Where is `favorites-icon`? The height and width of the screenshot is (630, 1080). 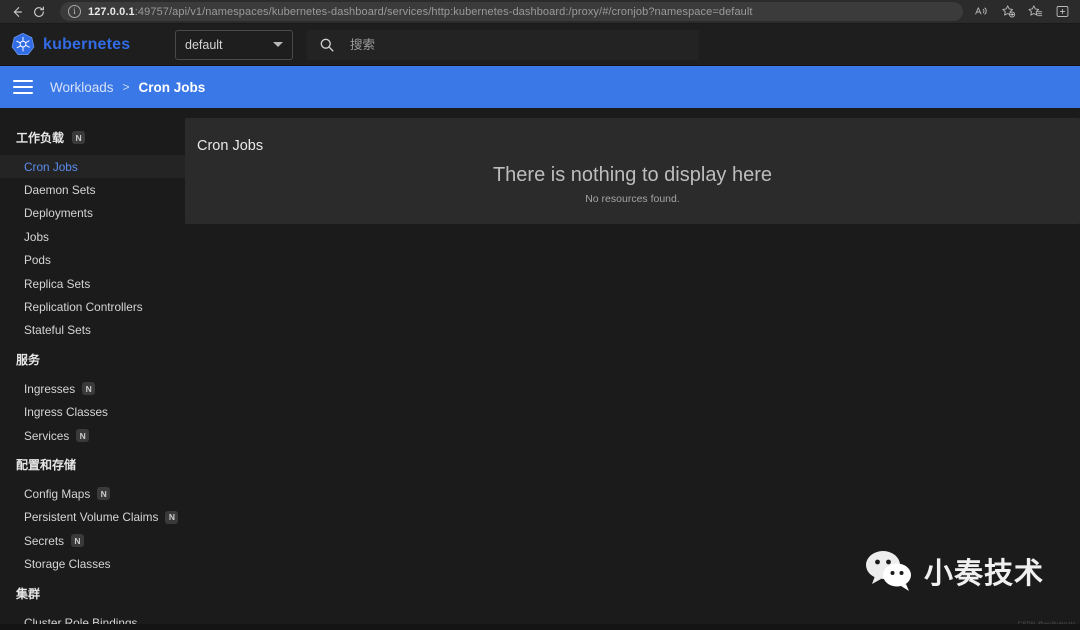
favorites-icon is located at coordinates (1035, 12).